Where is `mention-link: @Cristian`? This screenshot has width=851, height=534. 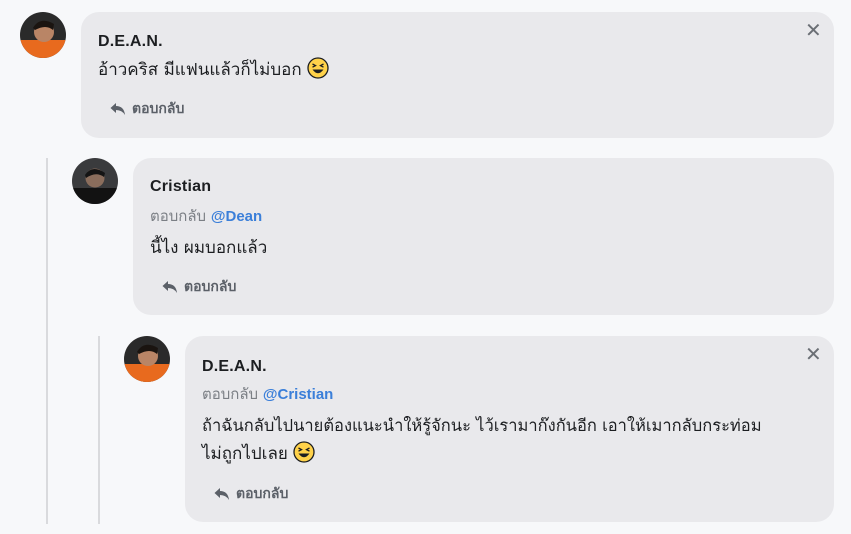 mention-link: @Cristian is located at coordinates (298, 394).